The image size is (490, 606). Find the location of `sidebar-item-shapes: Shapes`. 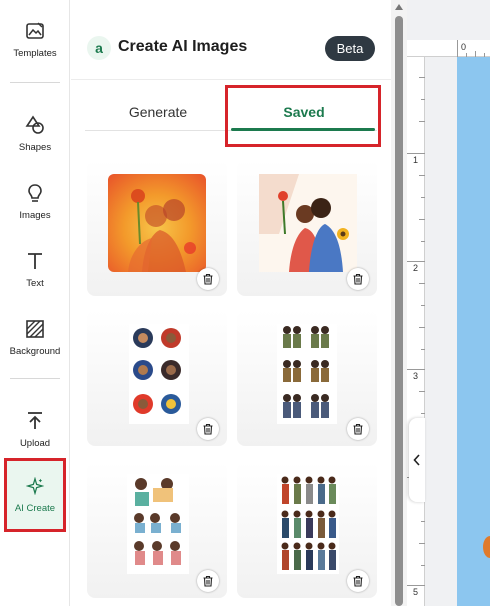

sidebar-item-shapes: Shapes is located at coordinates (35, 142).